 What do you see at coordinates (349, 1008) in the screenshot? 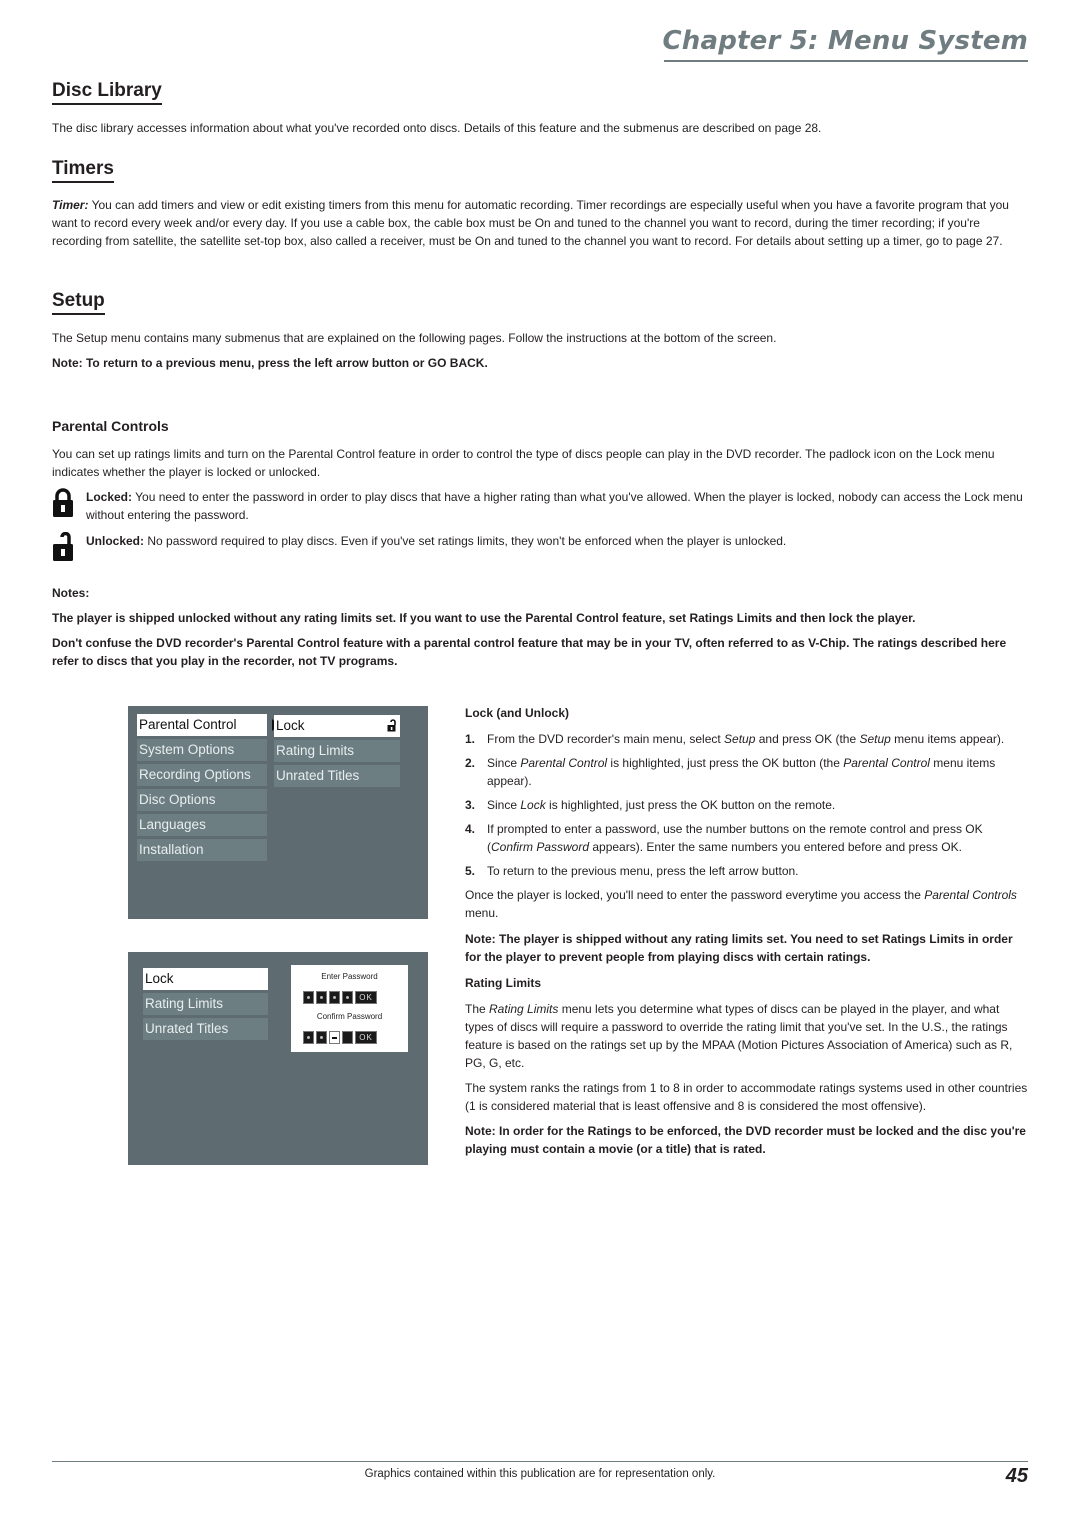
I see `password-dialog: Enter Password OK Confirm Password OK` at bounding box center [349, 1008].